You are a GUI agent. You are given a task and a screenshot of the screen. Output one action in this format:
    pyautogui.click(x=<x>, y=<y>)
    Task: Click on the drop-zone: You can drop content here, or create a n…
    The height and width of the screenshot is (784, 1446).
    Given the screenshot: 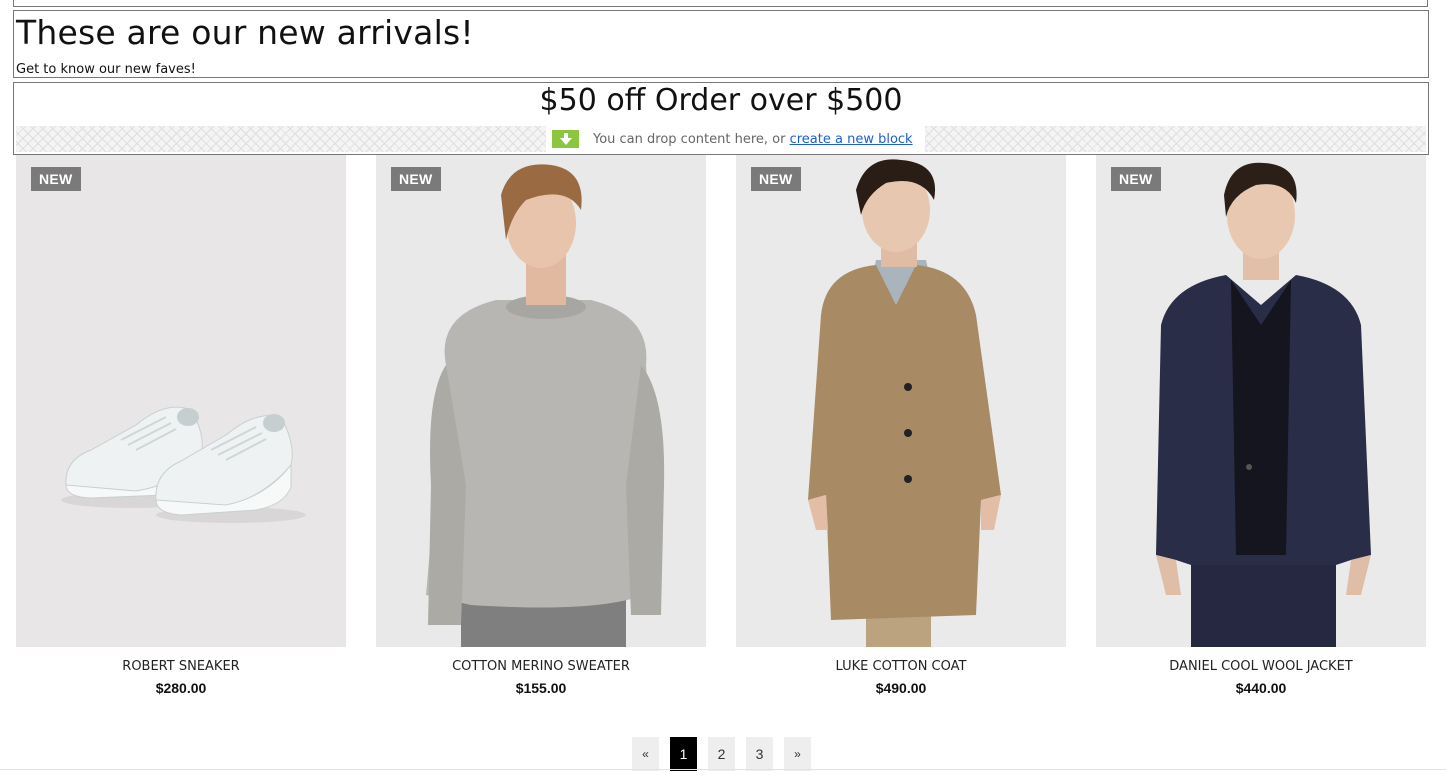 What is the action you would take?
    pyautogui.click(x=721, y=139)
    